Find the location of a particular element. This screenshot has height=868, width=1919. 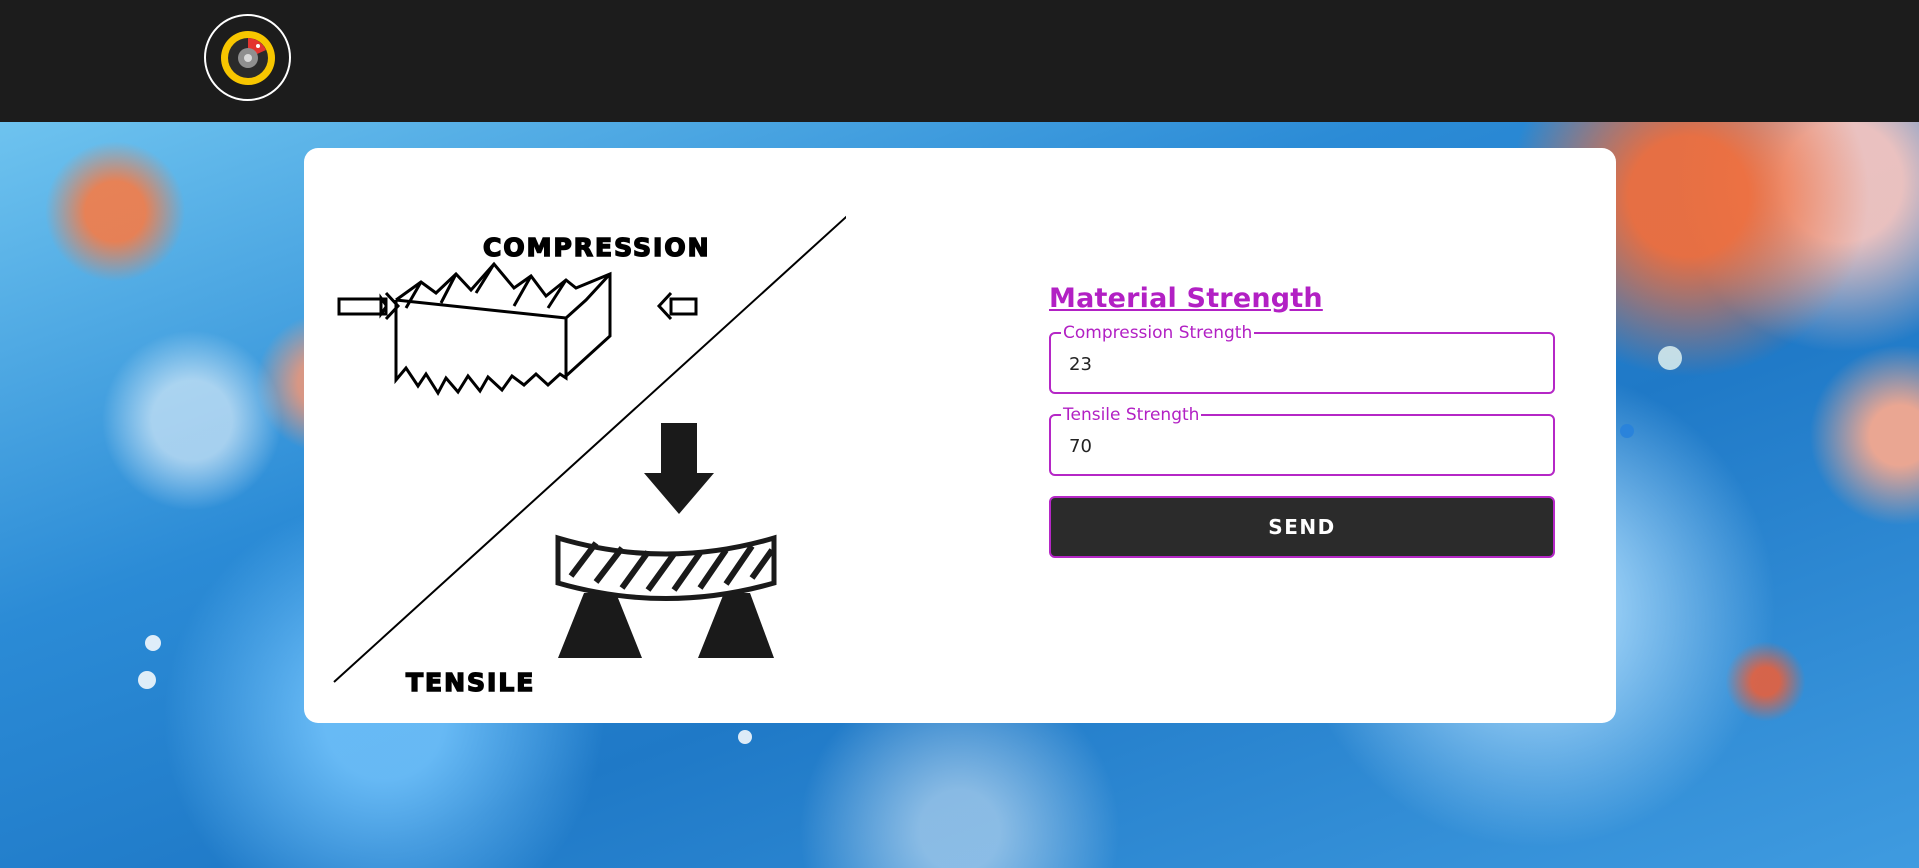

logo-button is located at coordinates (247, 57).